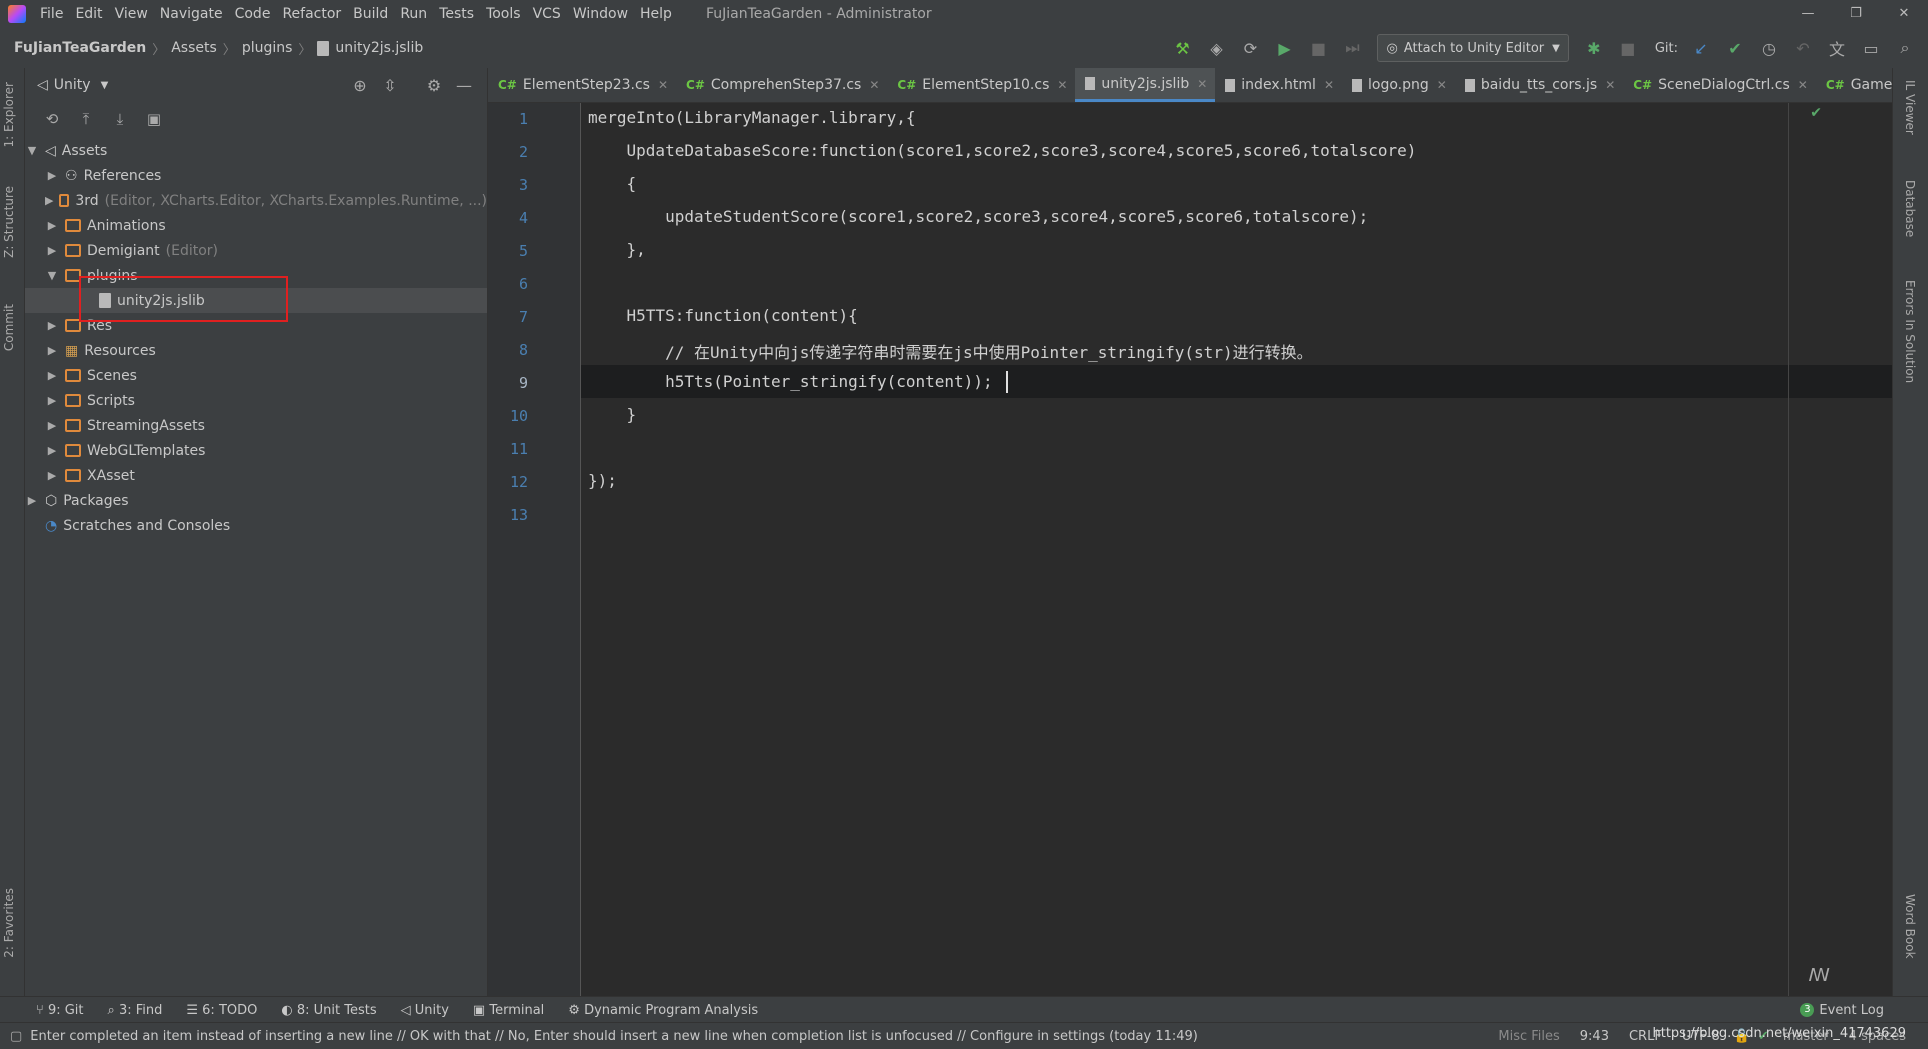 The height and width of the screenshot is (1049, 1928). Describe the element at coordinates (256, 425) in the screenshot. I see `tree-item-streamingassets: ▶ StreamingAssets` at that location.